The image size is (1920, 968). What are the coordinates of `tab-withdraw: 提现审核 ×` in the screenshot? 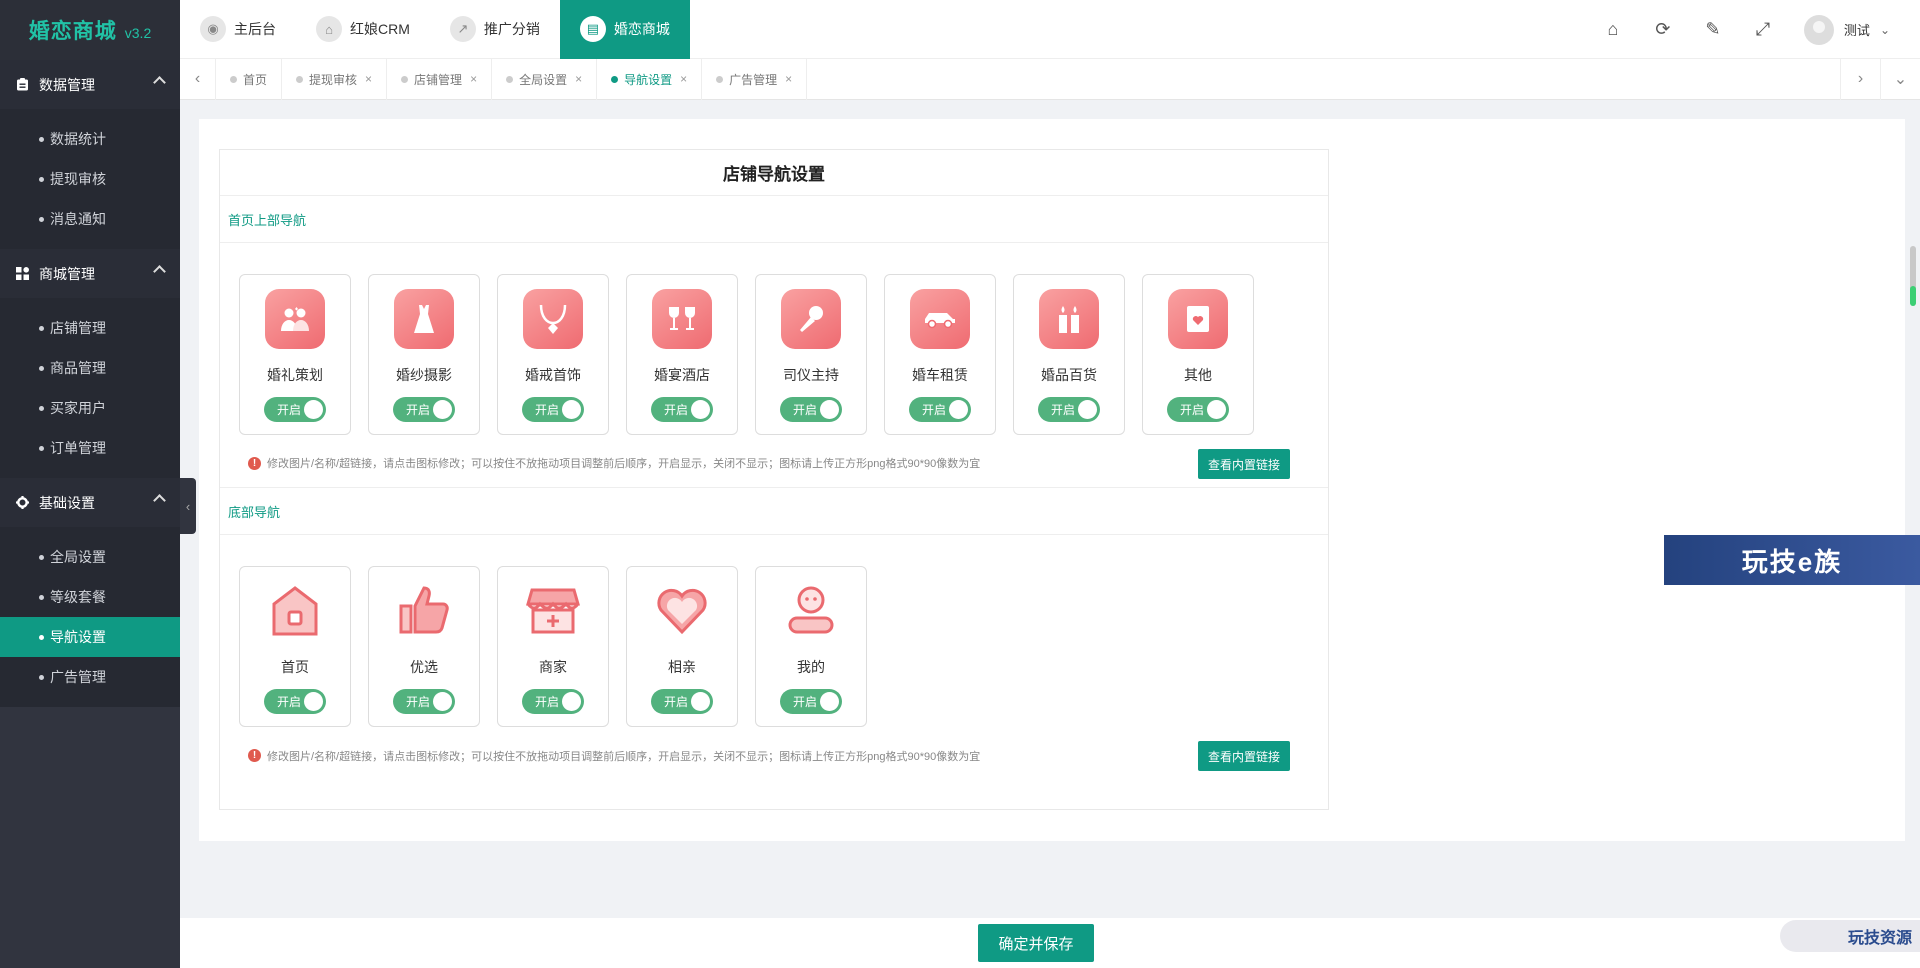 It's located at (335, 79).